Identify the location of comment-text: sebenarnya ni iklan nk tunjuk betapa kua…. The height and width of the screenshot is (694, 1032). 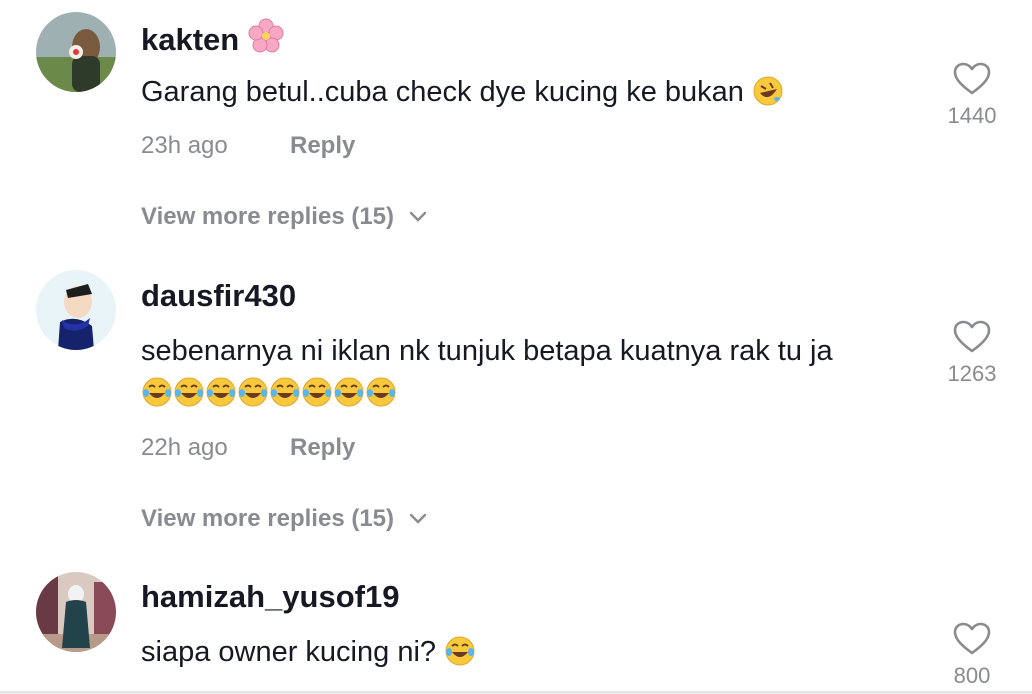
(536, 375).